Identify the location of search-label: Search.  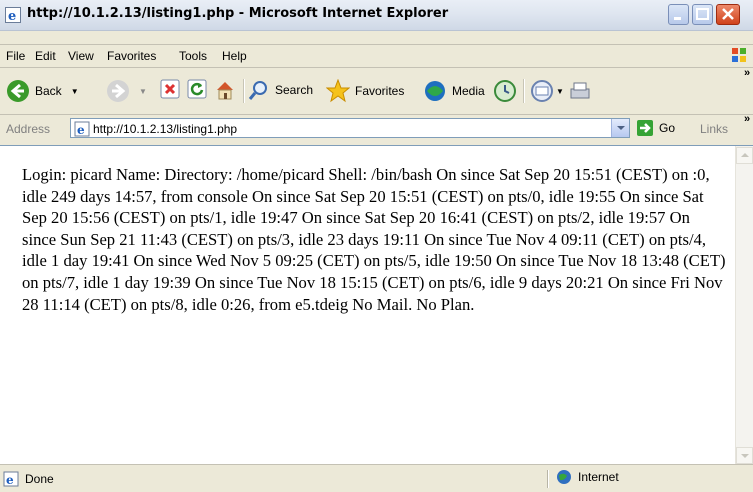
(294, 90).